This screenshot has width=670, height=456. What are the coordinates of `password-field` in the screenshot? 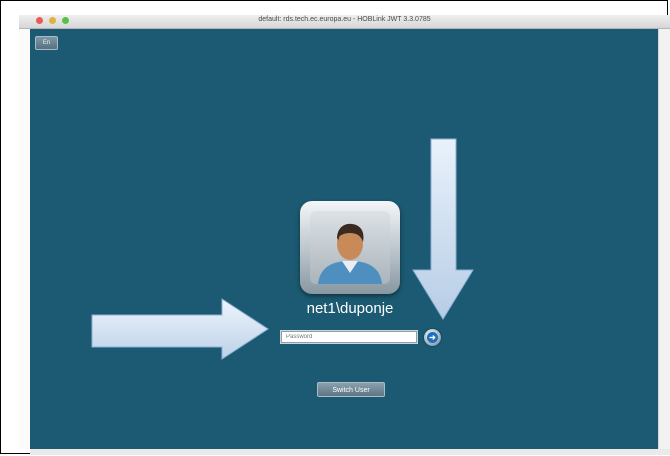 It's located at (349, 337).